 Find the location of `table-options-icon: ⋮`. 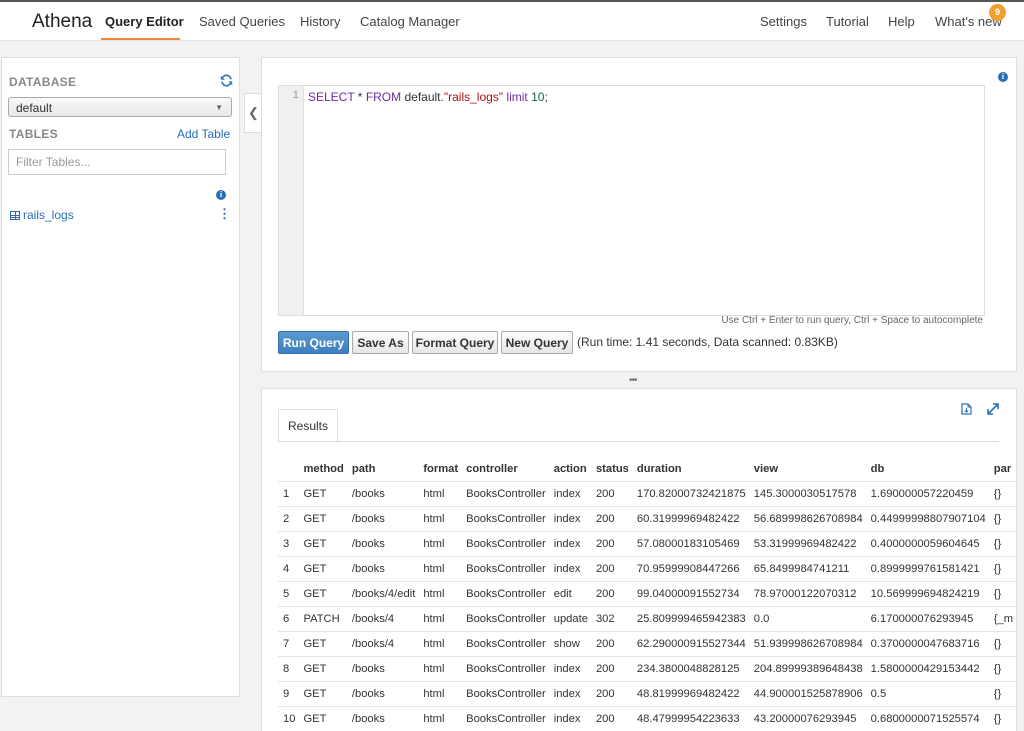

table-options-icon: ⋮ is located at coordinates (224, 214).